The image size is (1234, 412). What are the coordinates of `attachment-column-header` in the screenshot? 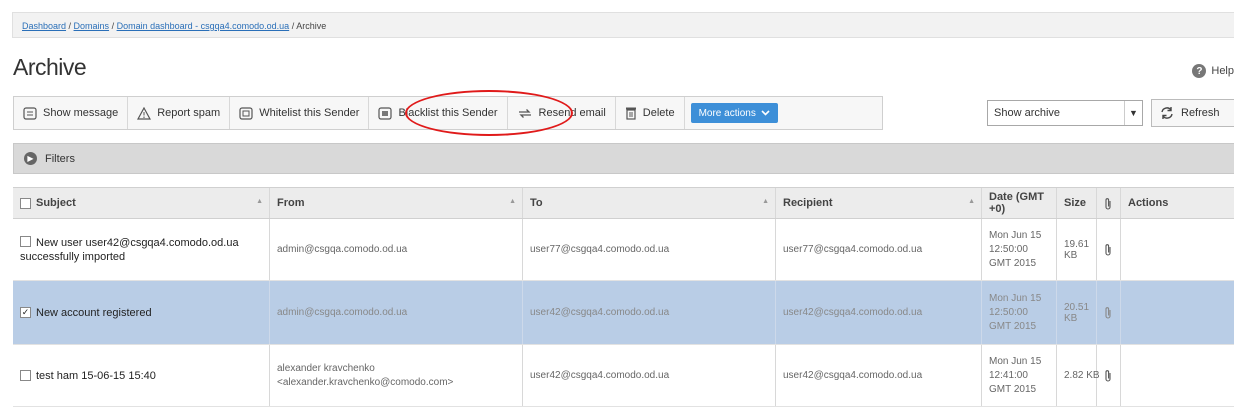 It's located at (1109, 203).